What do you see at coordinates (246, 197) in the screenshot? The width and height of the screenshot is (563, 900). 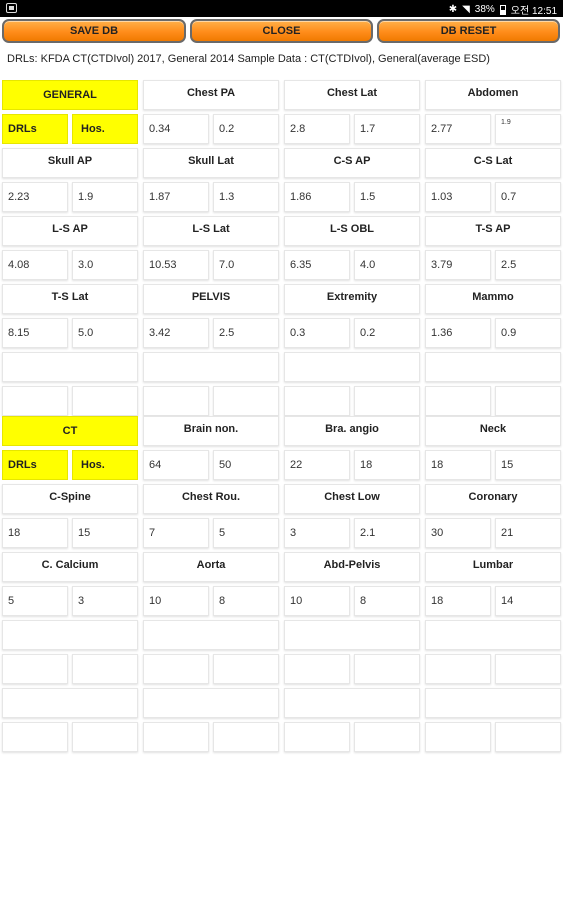 I see `hos-value-field: 1.3` at bounding box center [246, 197].